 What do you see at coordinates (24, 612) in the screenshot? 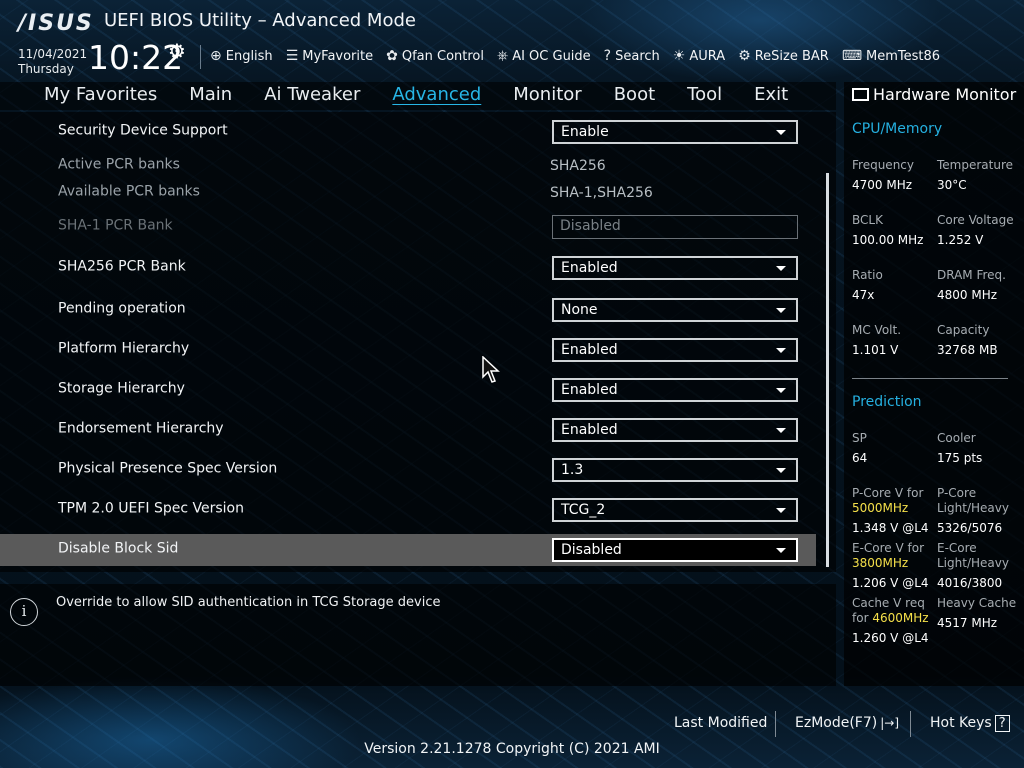
I see `info-icon: i` at bounding box center [24, 612].